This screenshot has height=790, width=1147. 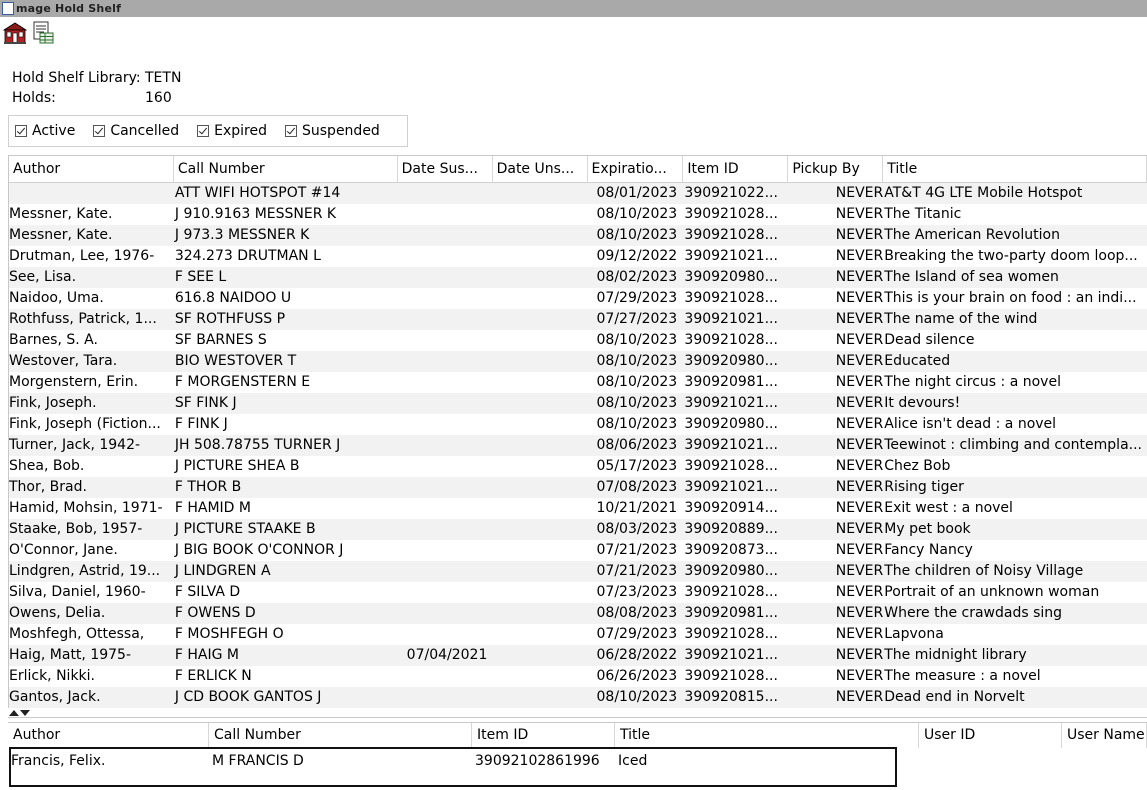 I want to click on cell-author: Moshfegh, Ottessa,, so click(x=77, y=634).